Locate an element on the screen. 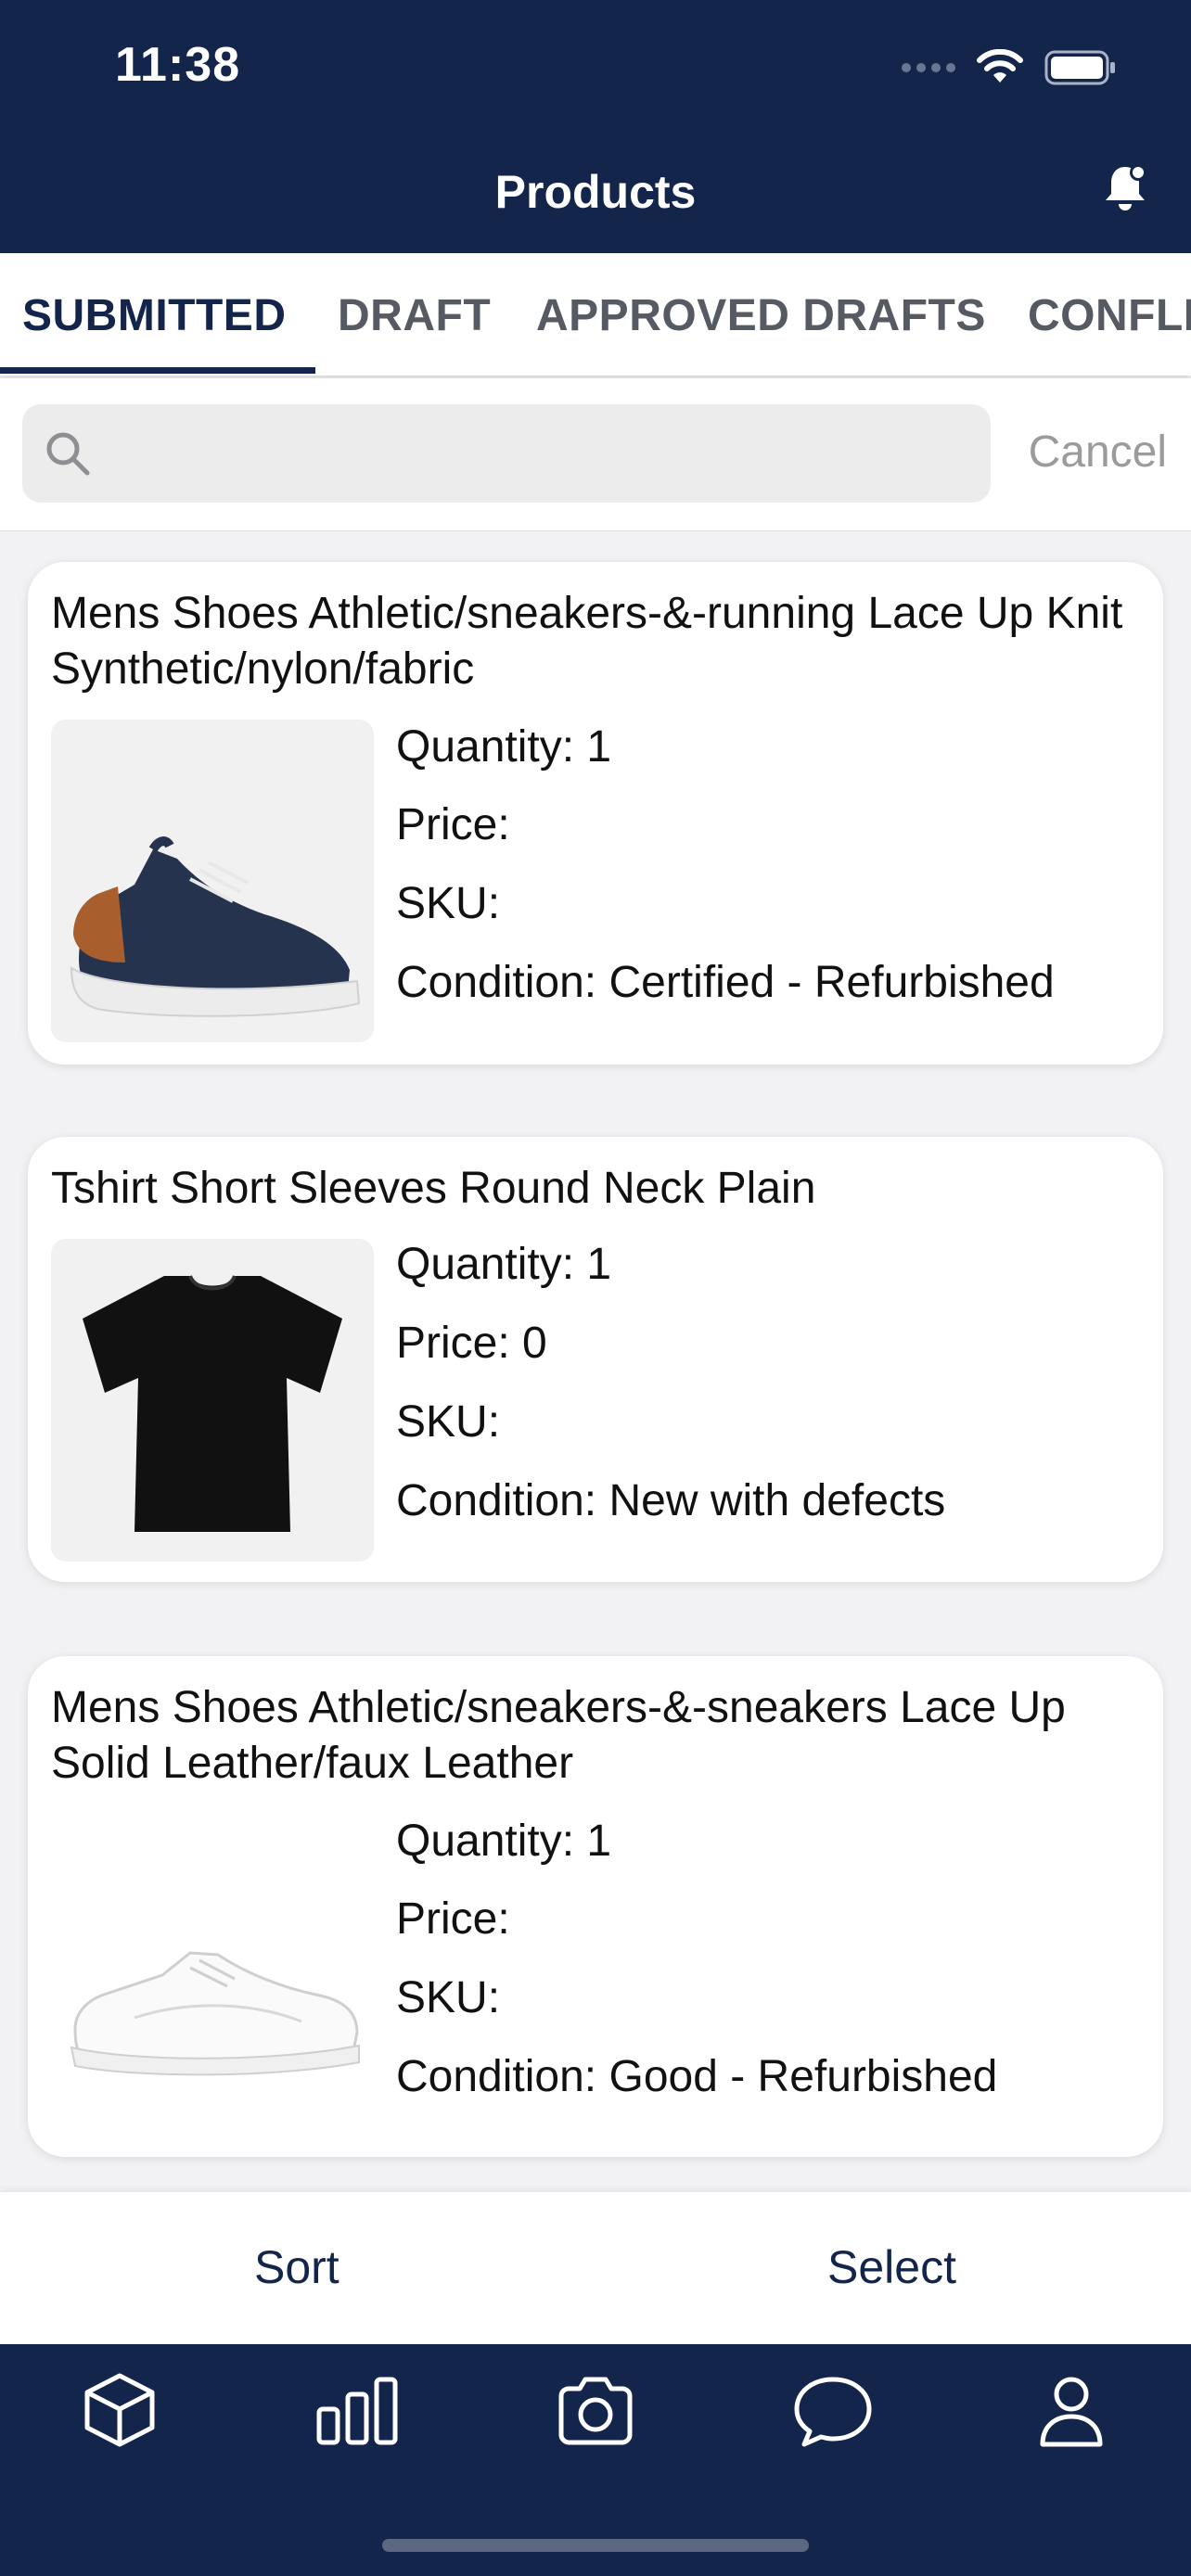  cube-icon is located at coordinates (120, 2410).